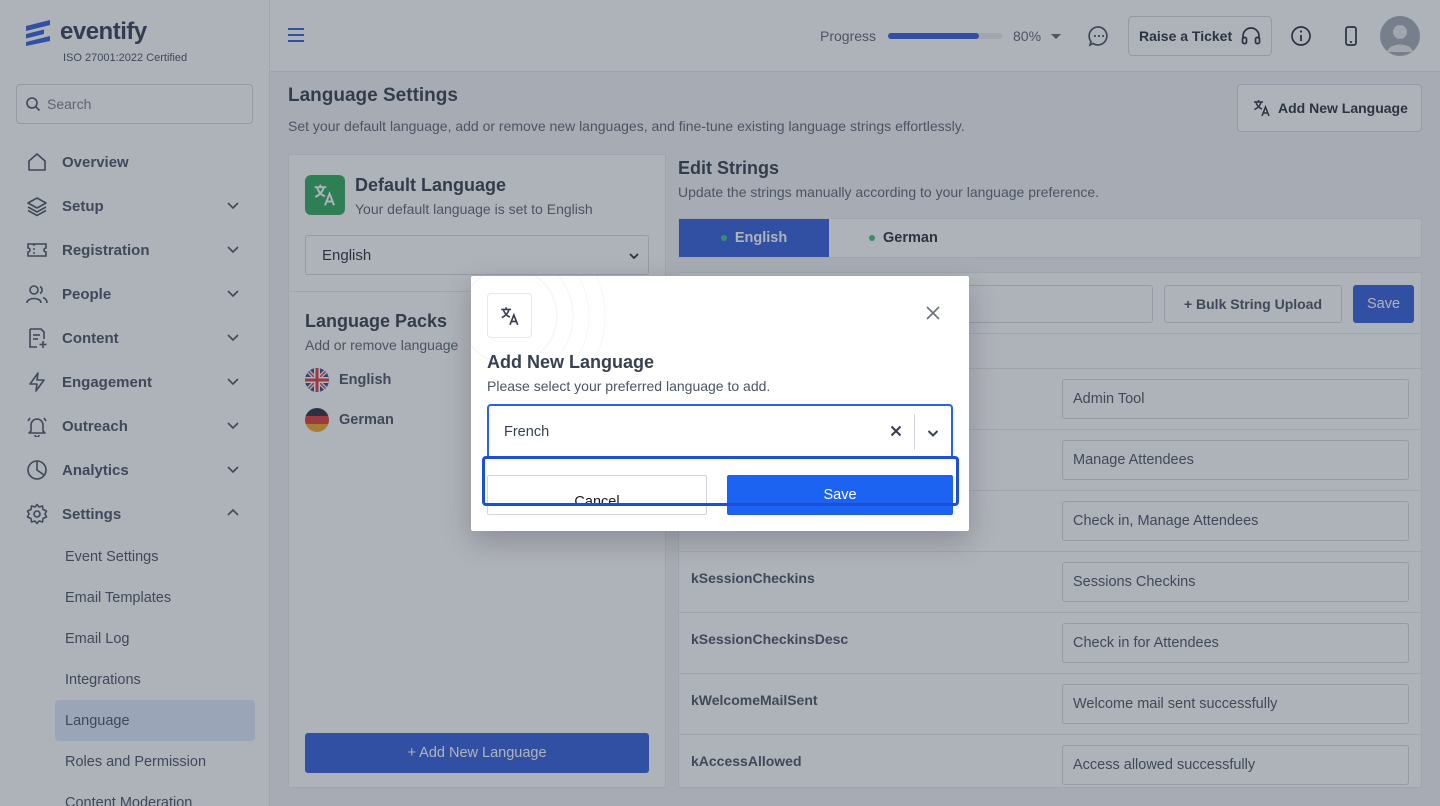 This screenshot has width=1440, height=806. What do you see at coordinates (720, 481) in the screenshot?
I see `focus-outline` at bounding box center [720, 481].